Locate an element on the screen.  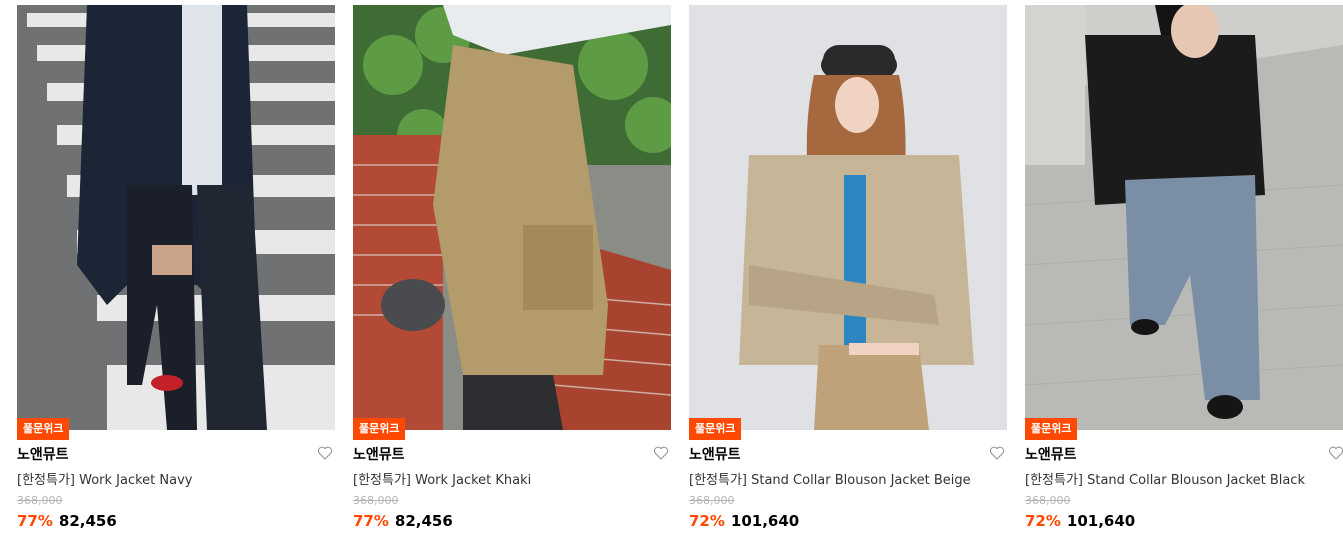
product-name: [한정특가] Work Jacket Navy is located at coordinates (176, 478).